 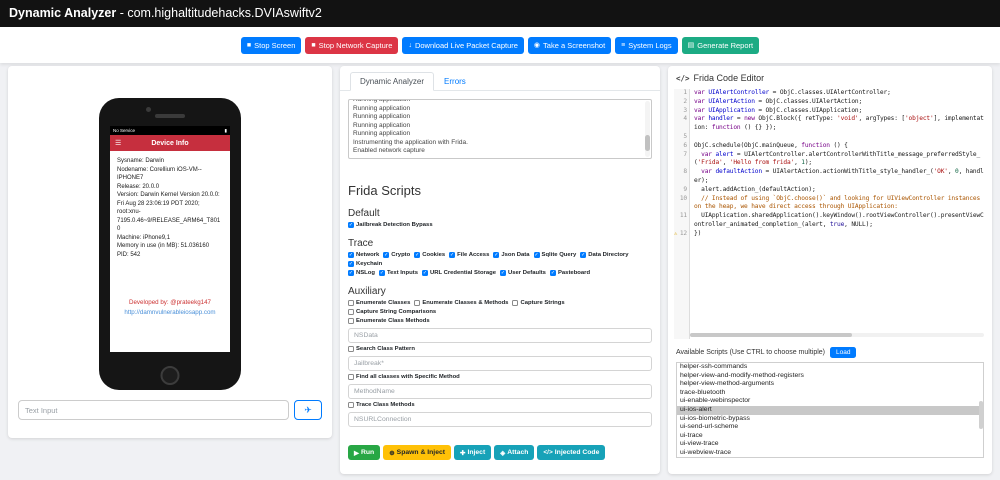 I want to click on inject-button: ✚ Inject, so click(x=473, y=452).